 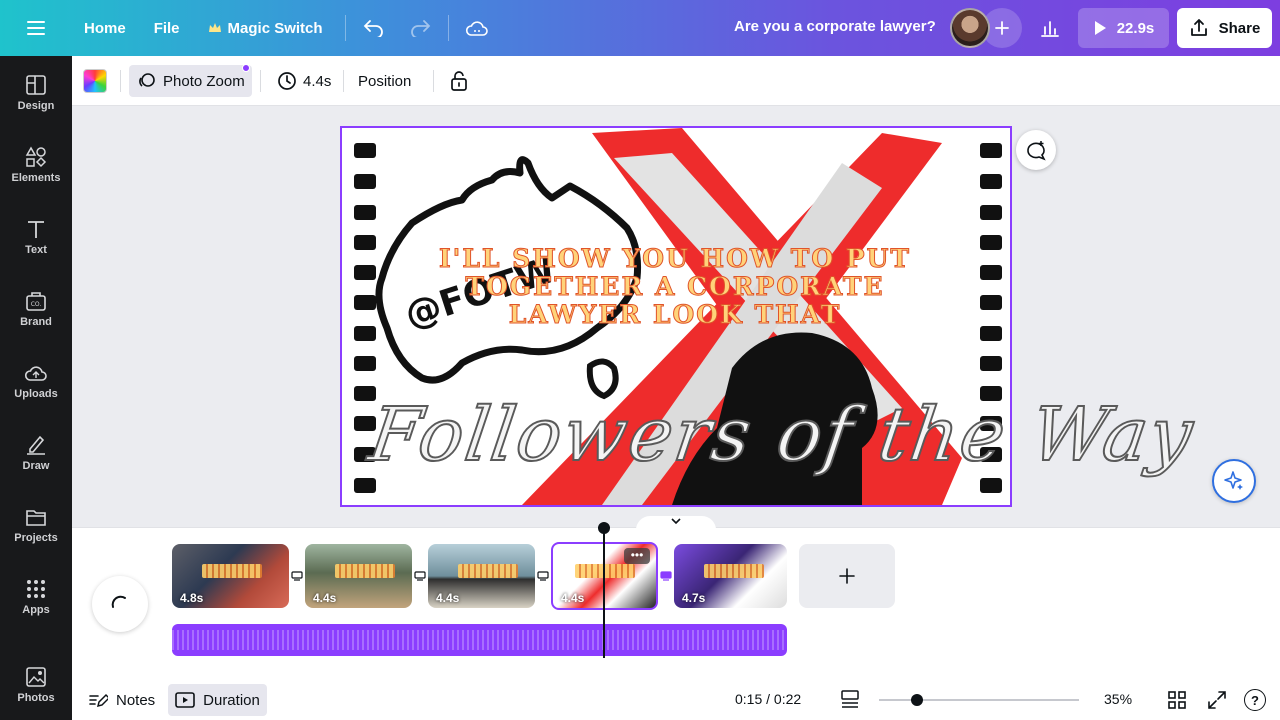 I want to click on bar-chart-icon, so click(x=1050, y=29).